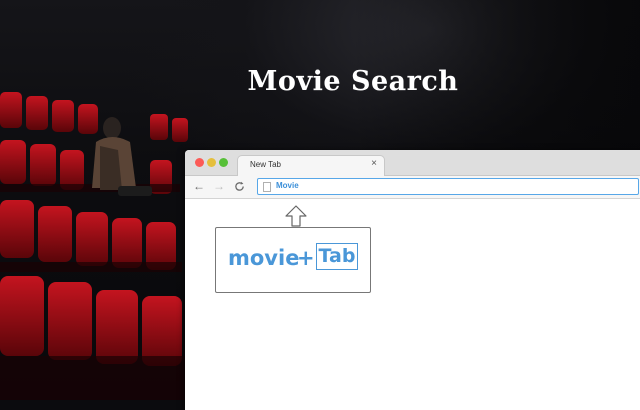 The image size is (640, 410). What do you see at coordinates (412, 163) in the screenshot?
I see `browser-titlebar: New Tab ×` at bounding box center [412, 163].